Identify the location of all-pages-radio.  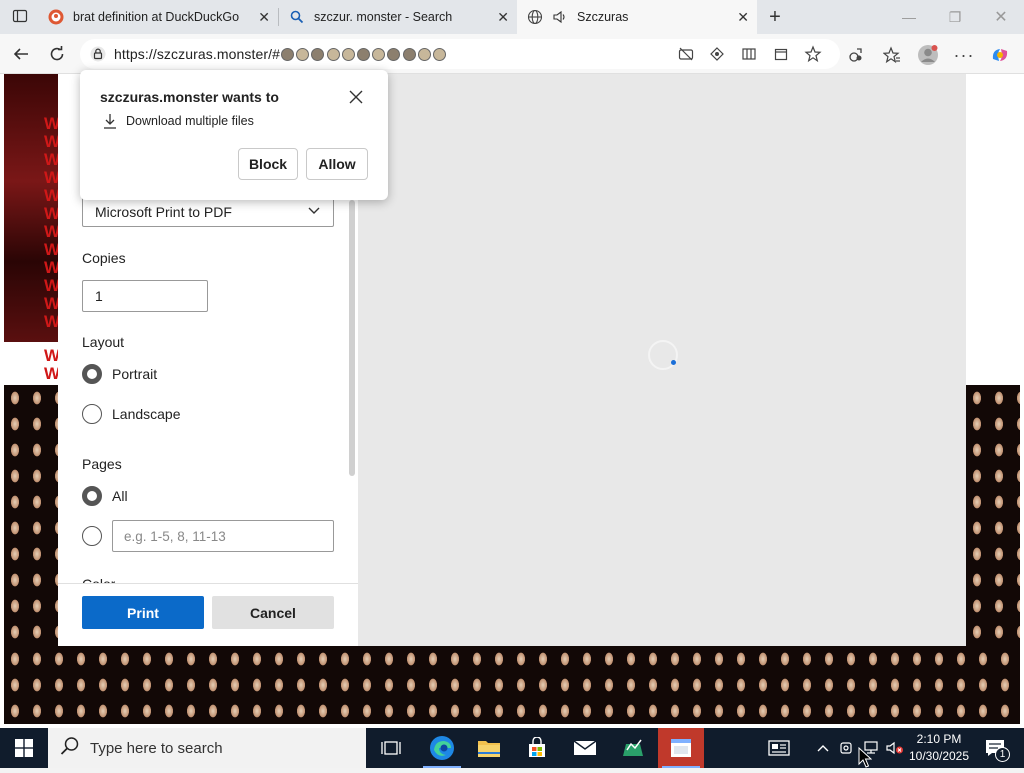
(92, 496).